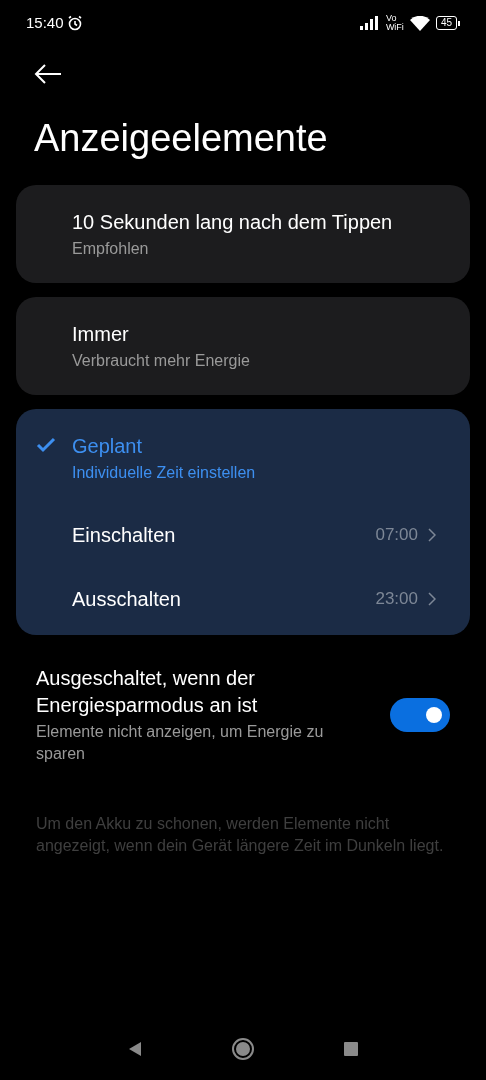 The image size is (486, 1080). What do you see at coordinates (147, 692) in the screenshot?
I see `setting-title: Ausgeschaltet, wenn der Energiesparmodus an ist` at bounding box center [147, 692].